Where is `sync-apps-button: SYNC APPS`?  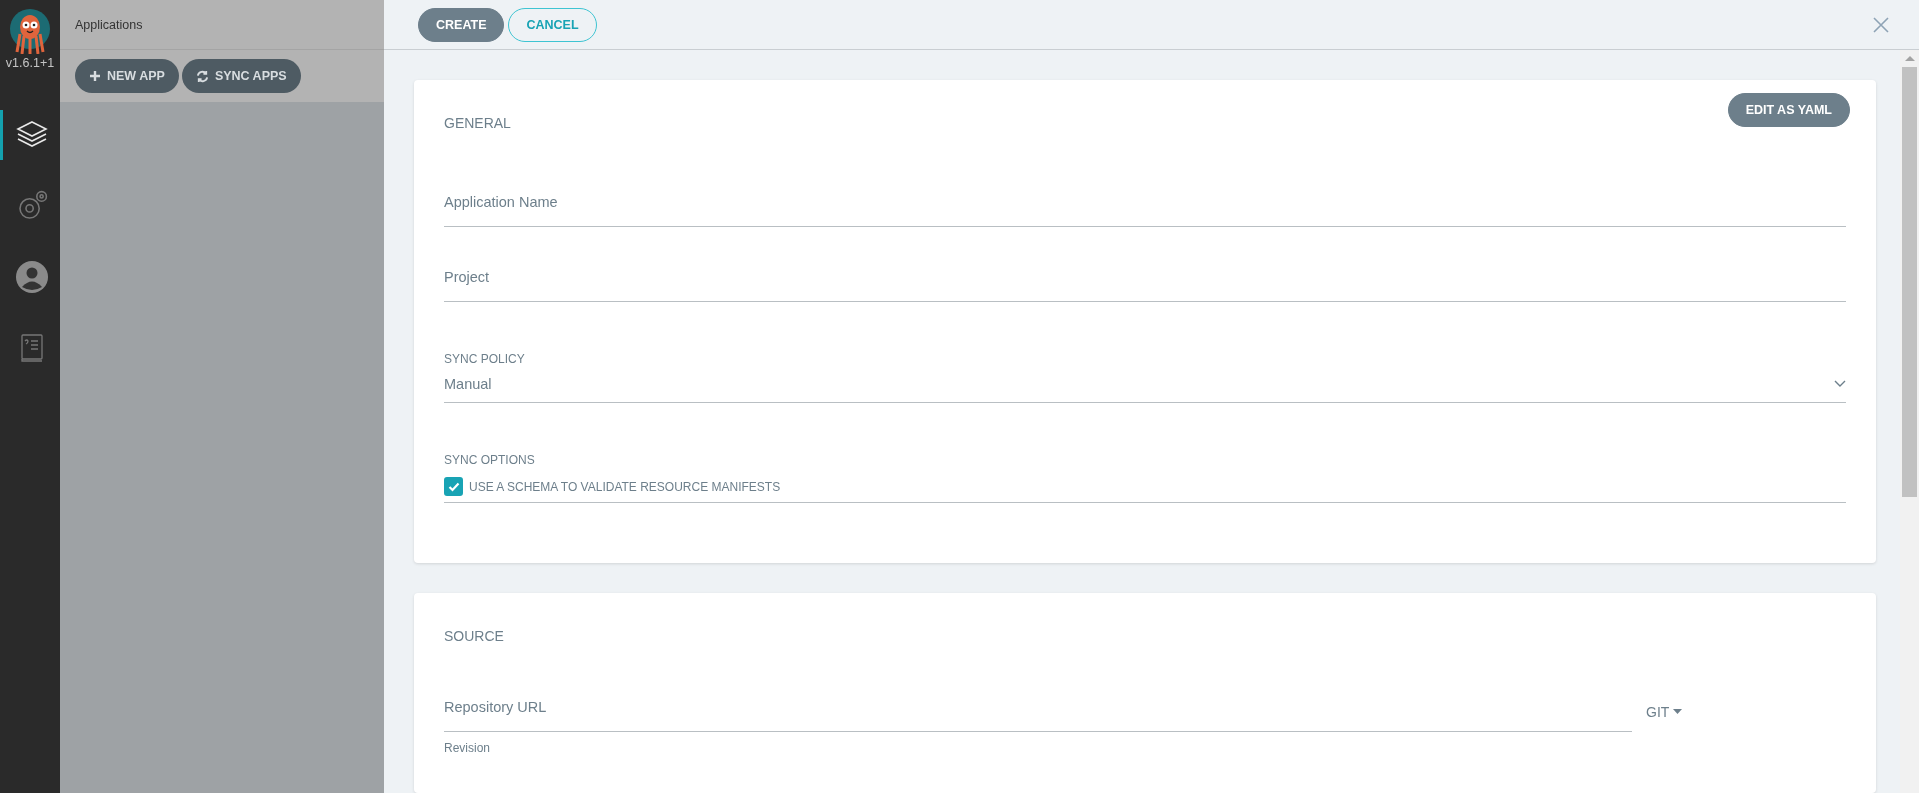 sync-apps-button: SYNC APPS is located at coordinates (241, 76).